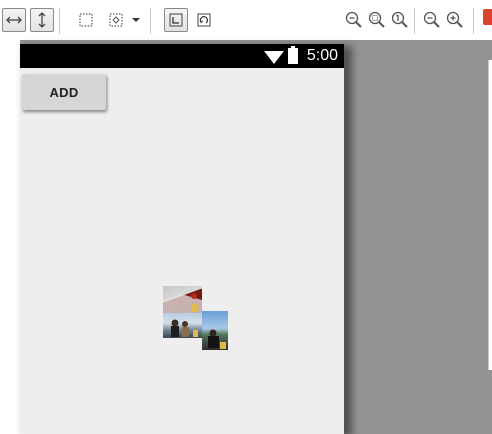 The height and width of the screenshot is (434, 492). I want to click on photo-top, so click(182, 299).